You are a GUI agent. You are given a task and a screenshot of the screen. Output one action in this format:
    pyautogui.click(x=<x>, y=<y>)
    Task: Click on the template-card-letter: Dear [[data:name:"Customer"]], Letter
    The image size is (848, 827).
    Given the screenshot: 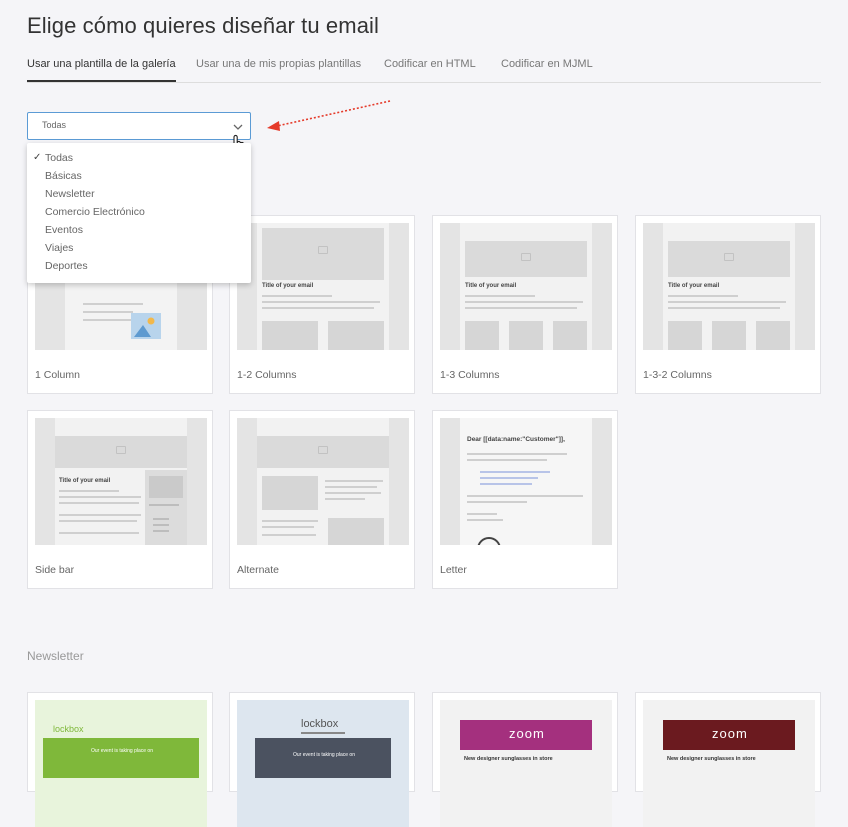 What is the action you would take?
    pyautogui.click(x=525, y=499)
    